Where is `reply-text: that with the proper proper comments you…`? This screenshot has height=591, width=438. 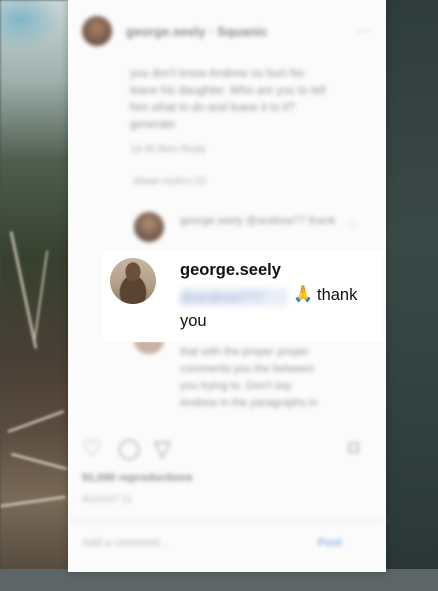 reply-text: that with the proper proper comments you… is located at coordinates (249, 377).